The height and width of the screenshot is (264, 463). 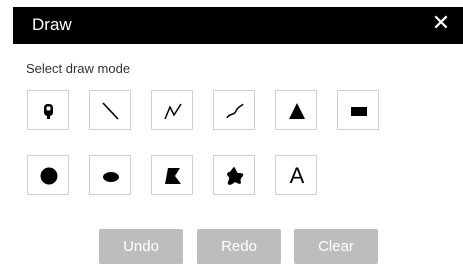 I want to click on undo-button: Undo, so click(x=141, y=246).